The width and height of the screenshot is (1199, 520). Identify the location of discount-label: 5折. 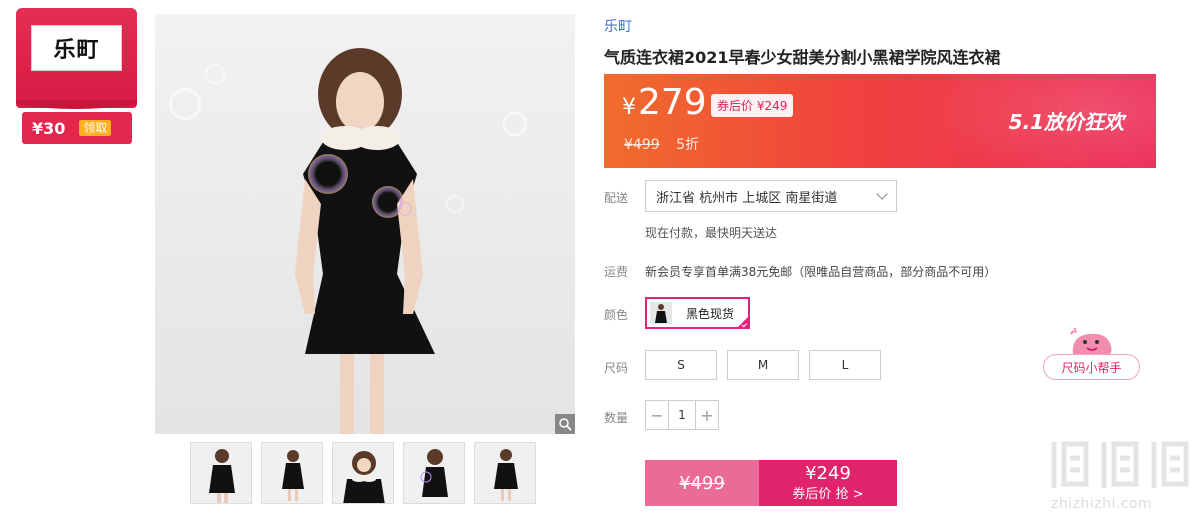
(688, 145).